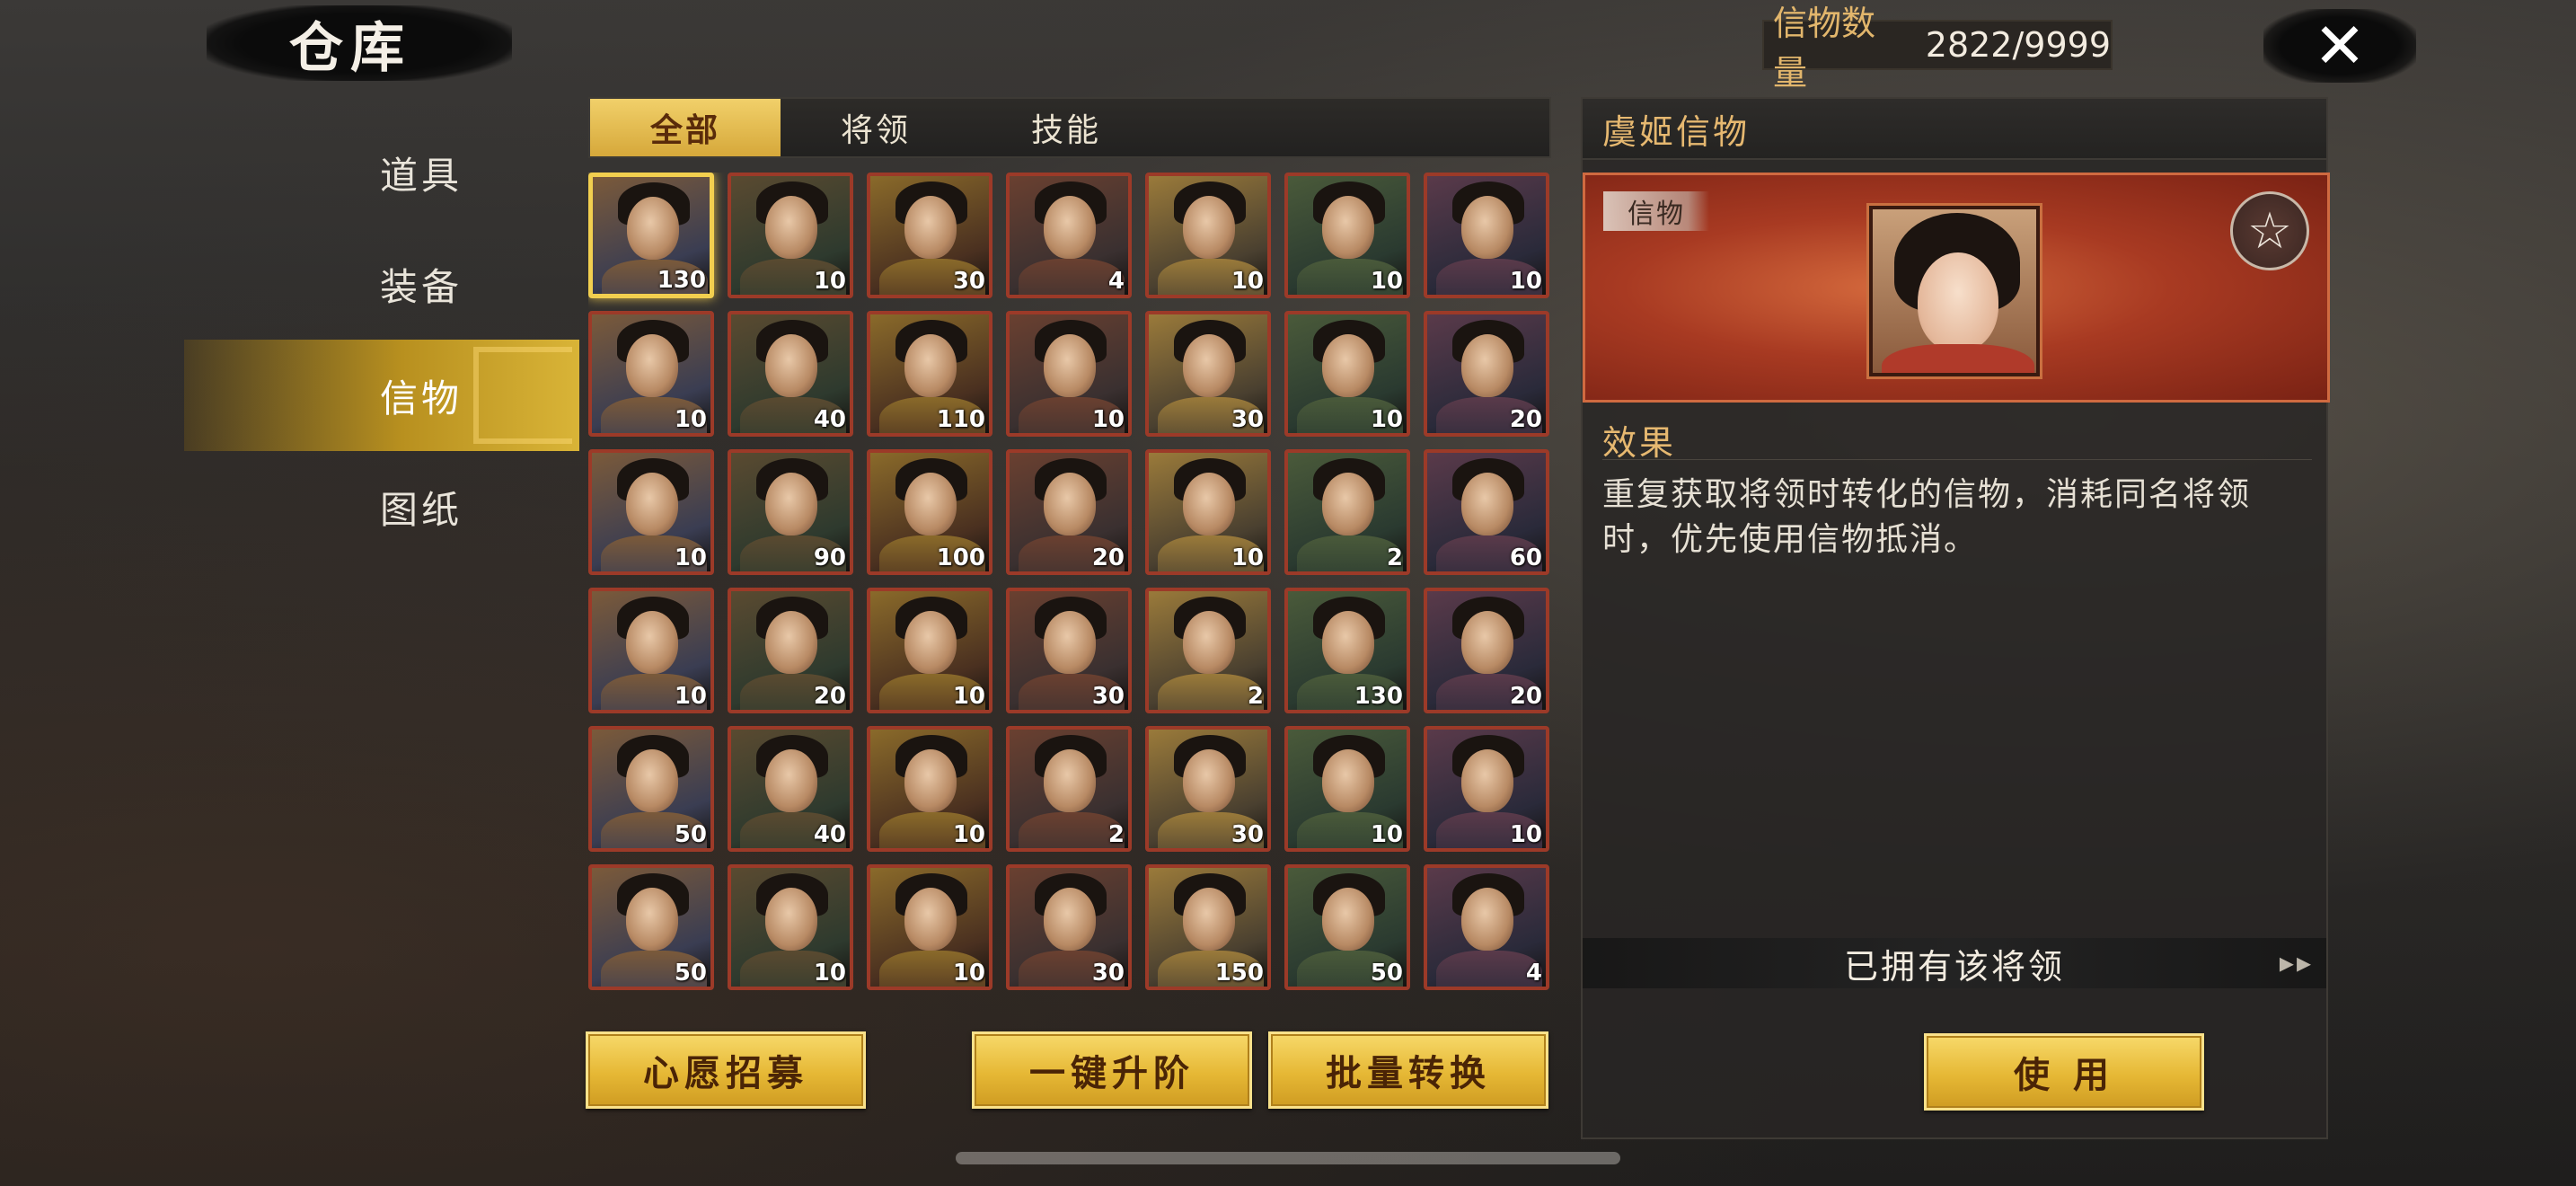 Image resolution: width=2576 pixels, height=1186 pixels. Describe the element at coordinates (876, 127) in the screenshot. I see `tab-generals: 将领` at that location.